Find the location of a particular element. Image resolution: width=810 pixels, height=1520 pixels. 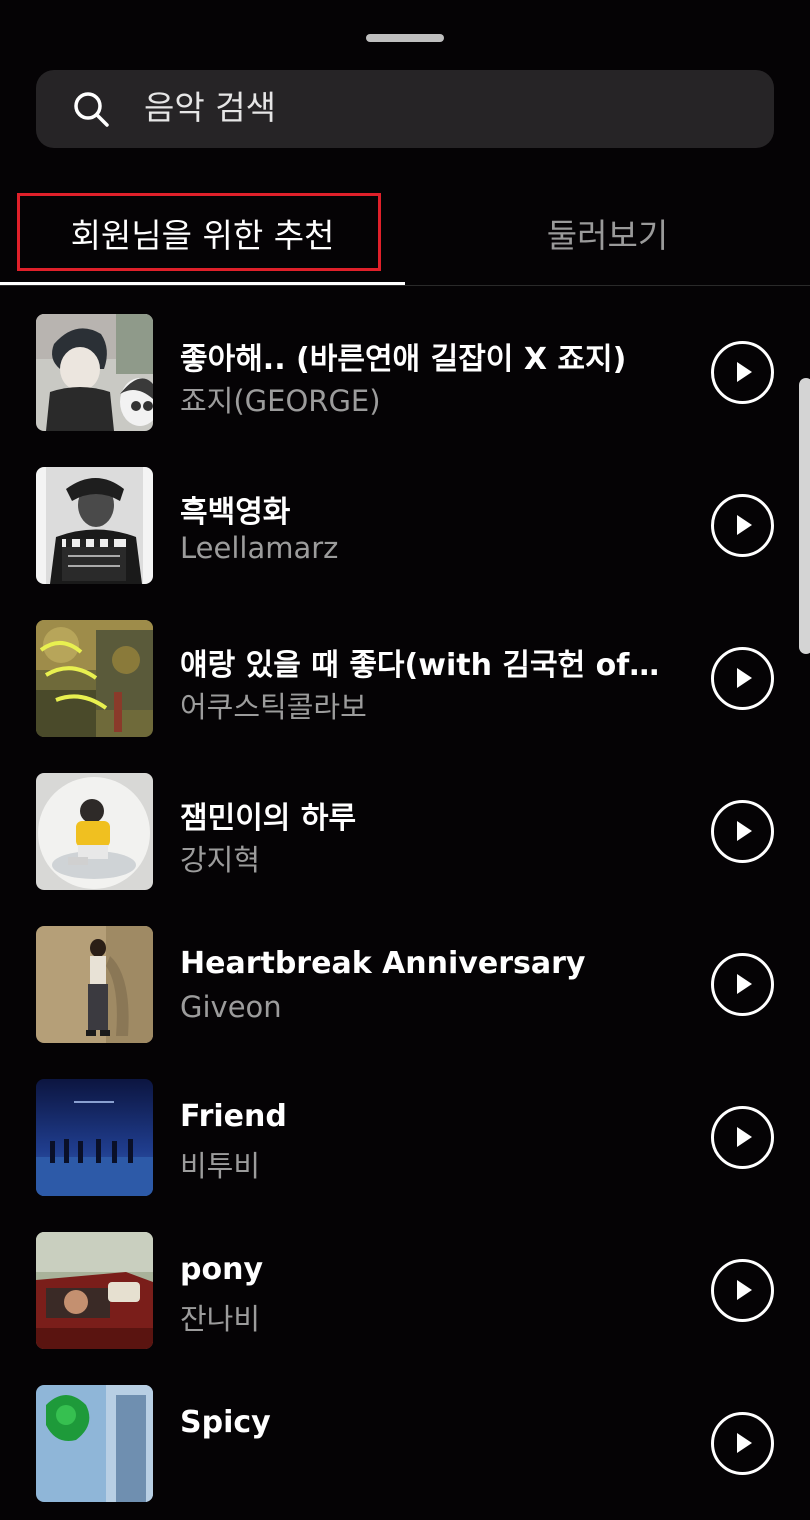

tab-browse: 둘러보기 is located at coordinates (607, 237).